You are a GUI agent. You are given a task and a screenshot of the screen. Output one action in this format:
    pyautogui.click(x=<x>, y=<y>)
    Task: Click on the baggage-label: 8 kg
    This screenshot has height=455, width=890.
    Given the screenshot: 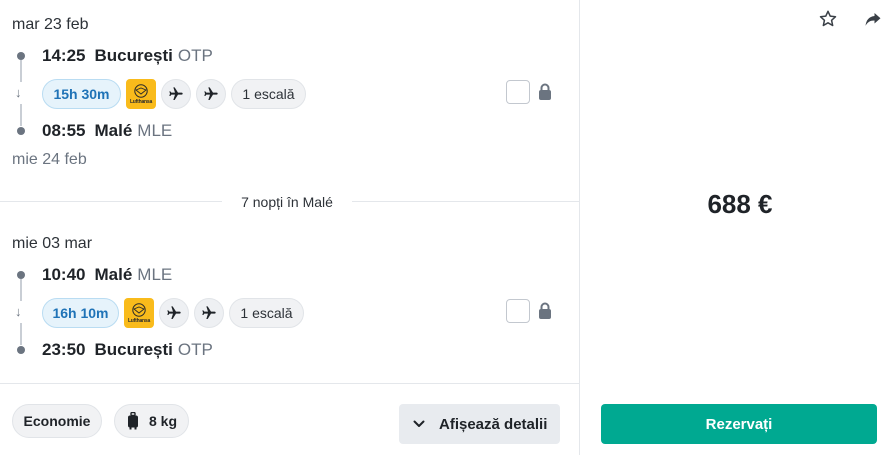 What is the action you would take?
    pyautogui.click(x=163, y=421)
    